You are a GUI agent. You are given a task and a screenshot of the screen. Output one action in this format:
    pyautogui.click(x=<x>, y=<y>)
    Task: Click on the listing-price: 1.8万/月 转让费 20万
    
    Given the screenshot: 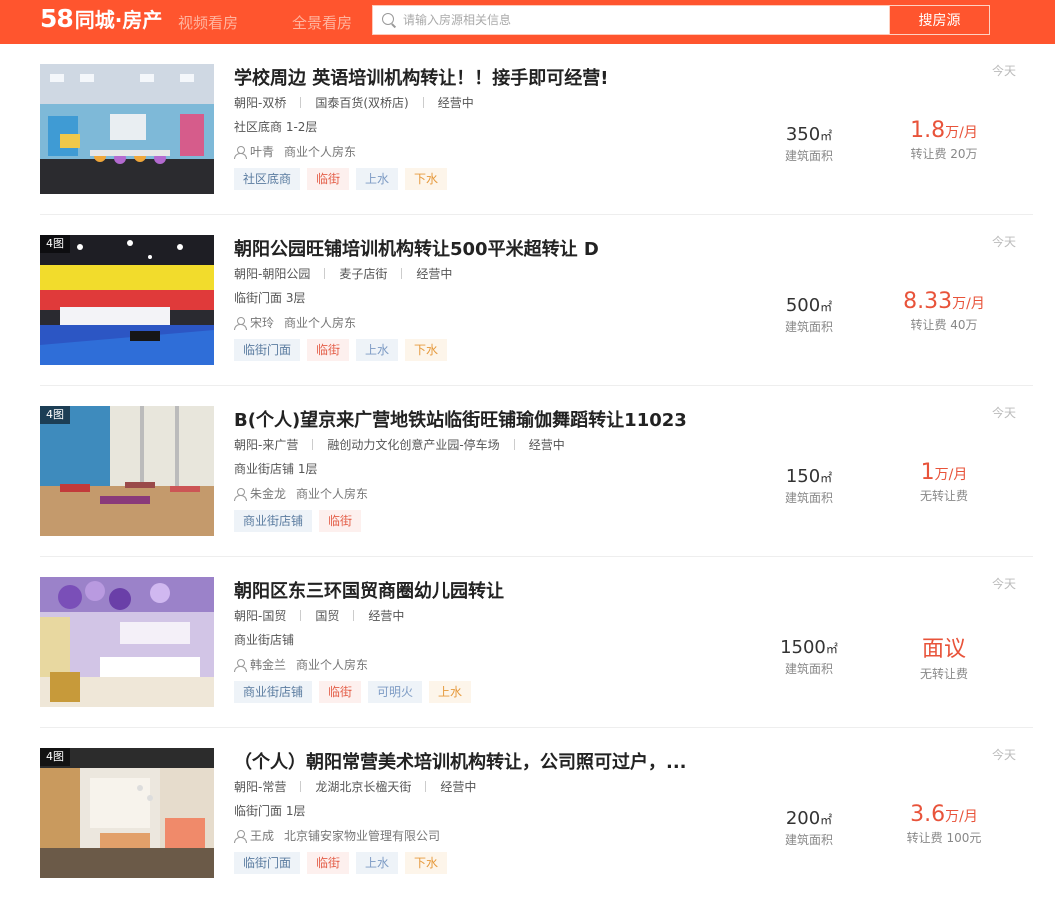 What is the action you would take?
    pyautogui.click(x=944, y=140)
    